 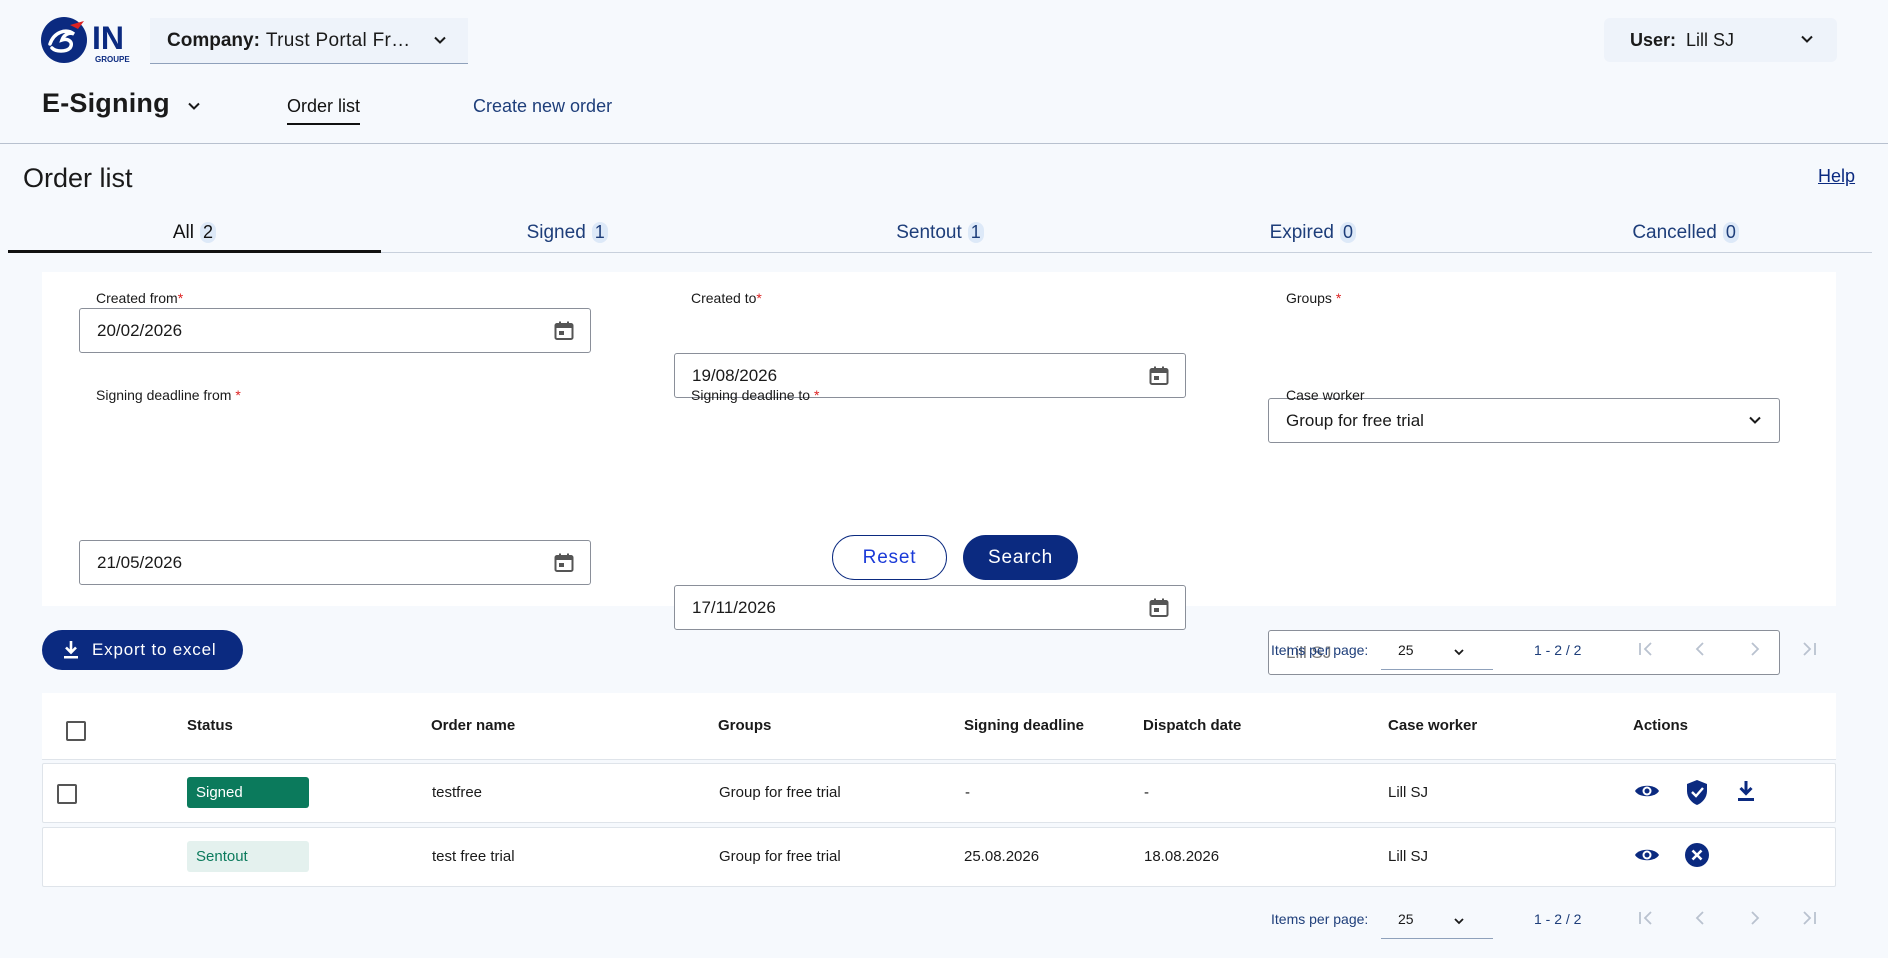 I want to click on tab-sentout: Sentout 1, so click(x=940, y=234).